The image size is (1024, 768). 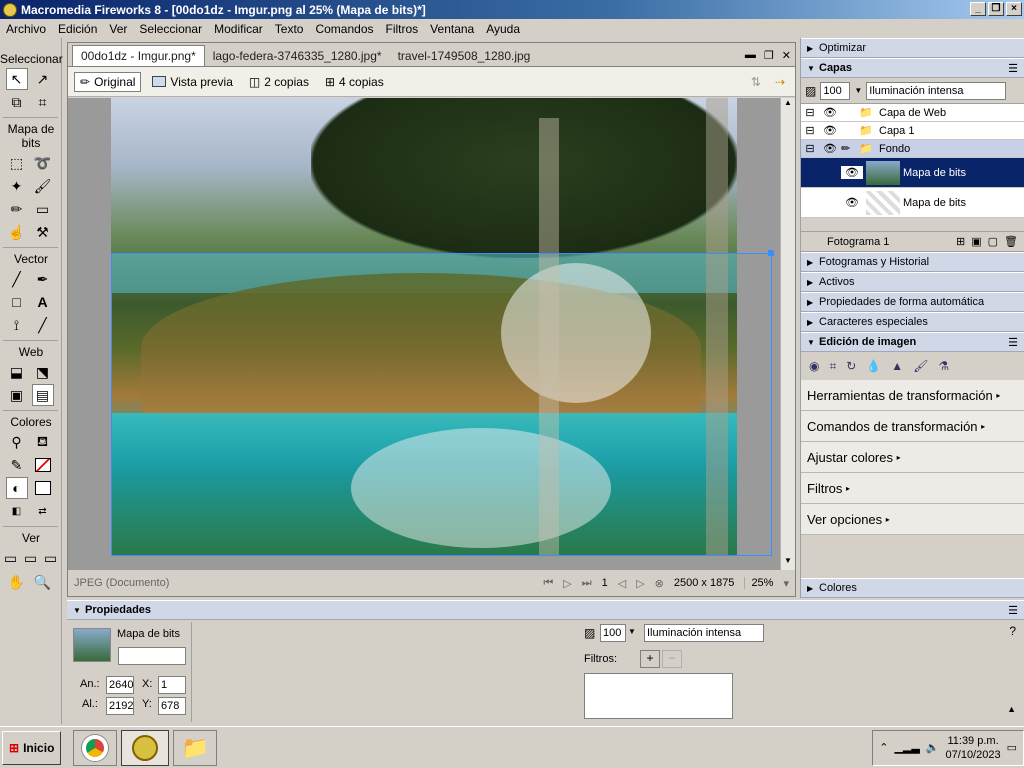 What do you see at coordinates (658, 696) in the screenshot?
I see `filters-list` at bounding box center [658, 696].